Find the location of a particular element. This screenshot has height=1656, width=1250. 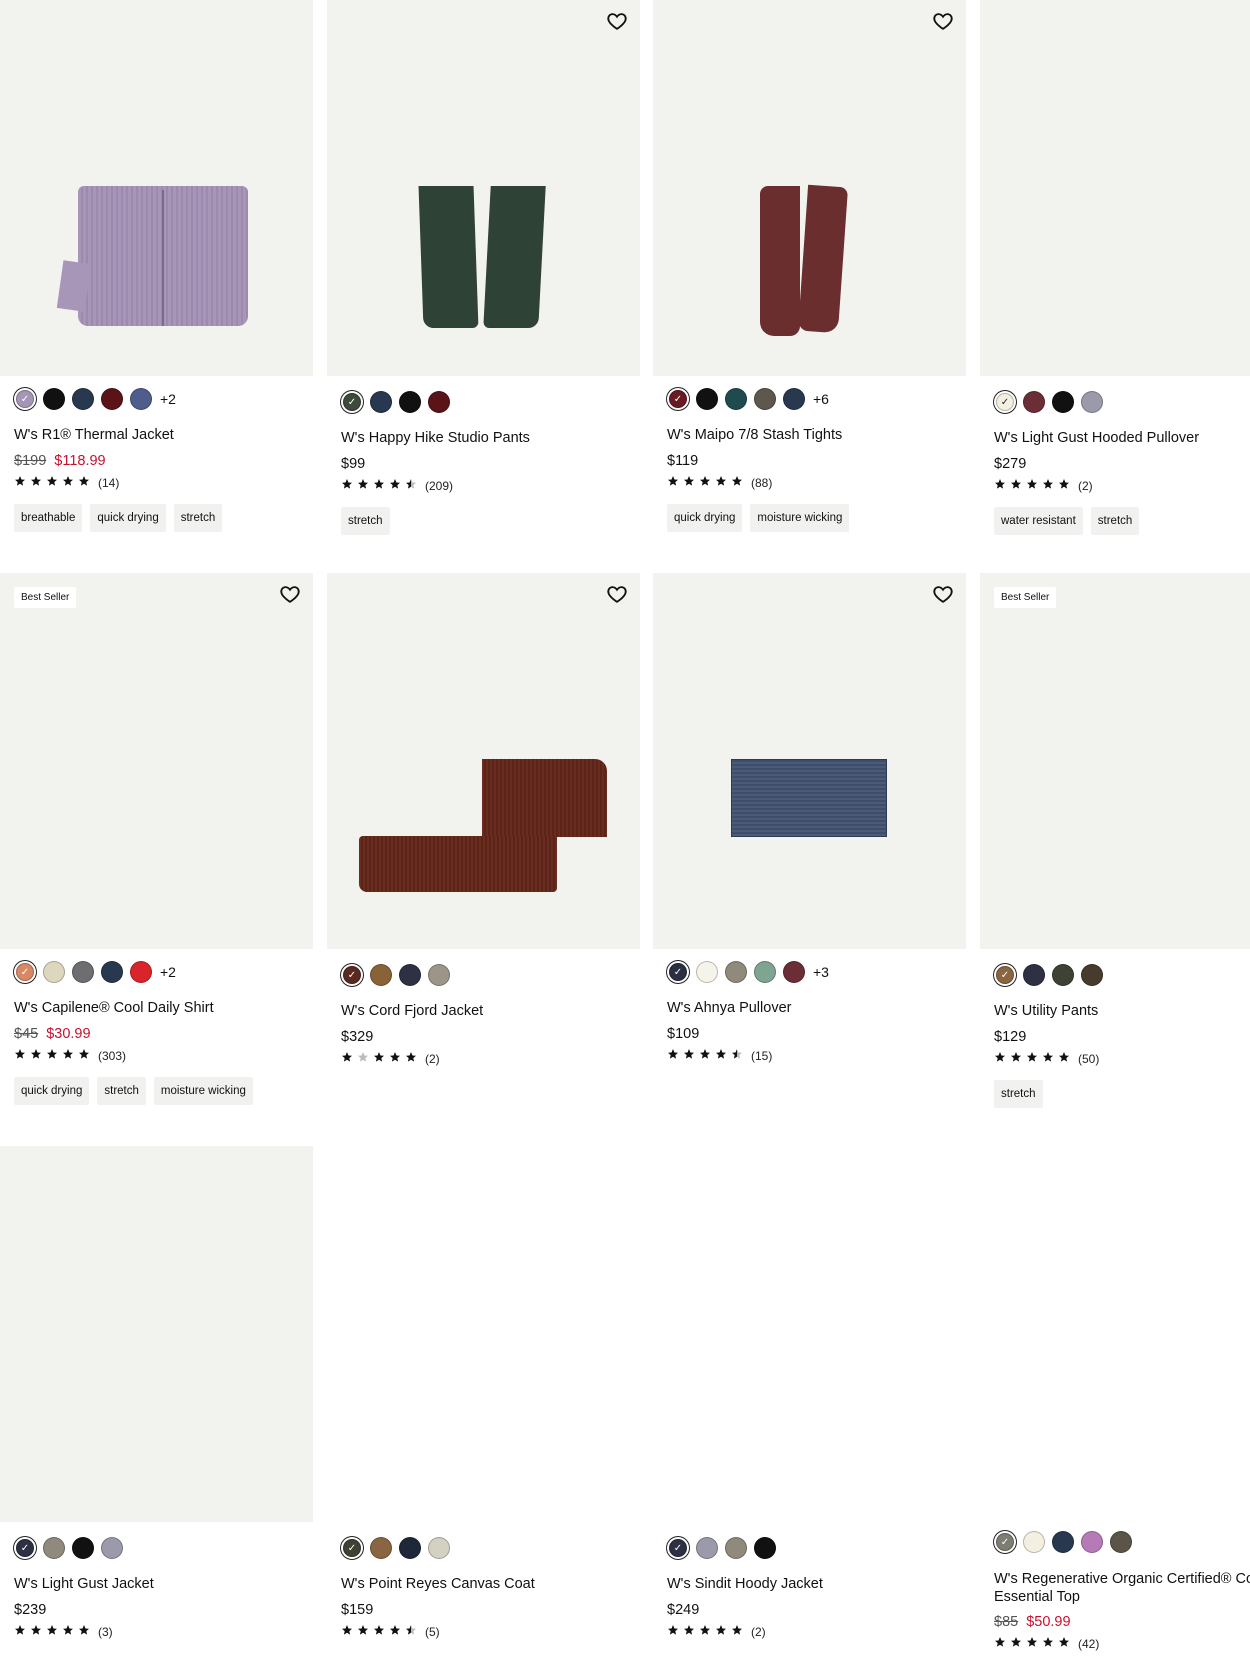

product-card: W's Point Reyes Canvas Coat $159 (5) is located at coordinates (483, 1401).